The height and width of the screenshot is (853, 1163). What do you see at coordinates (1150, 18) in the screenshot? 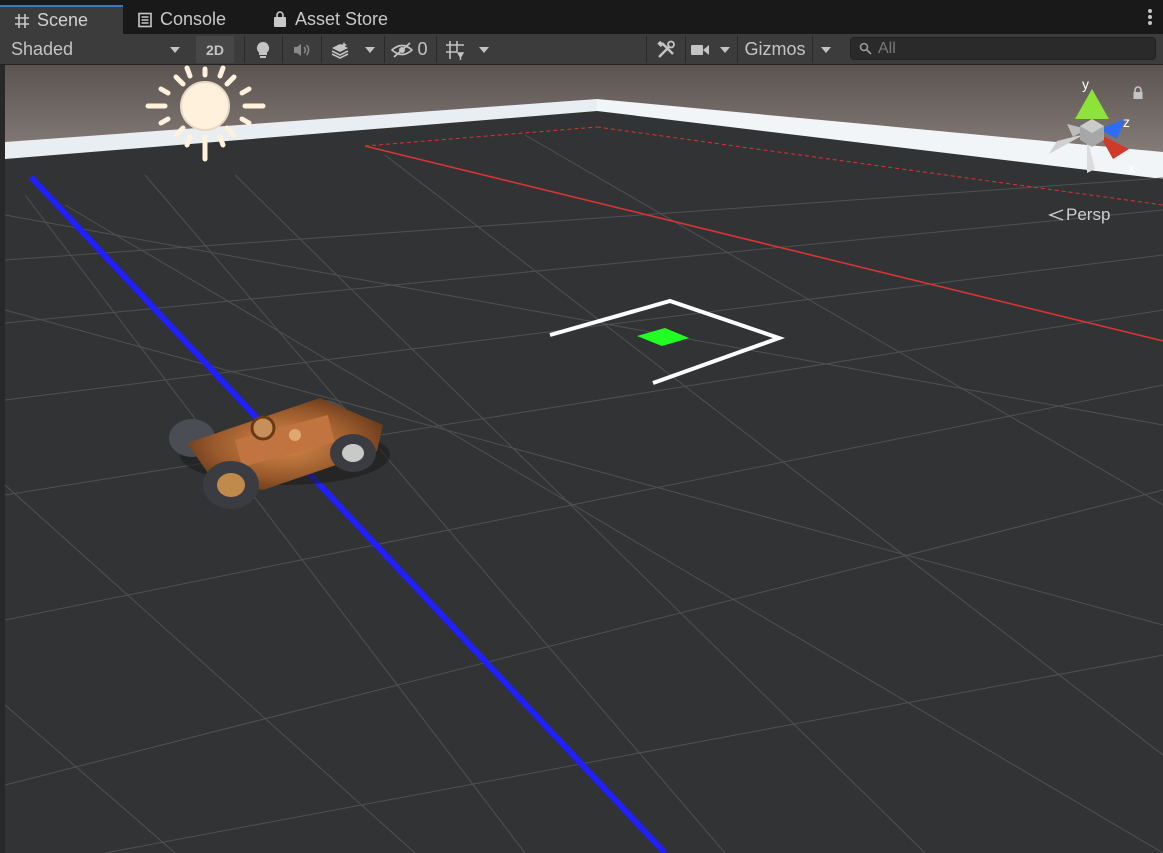
I see `more-options-icon` at bounding box center [1150, 18].